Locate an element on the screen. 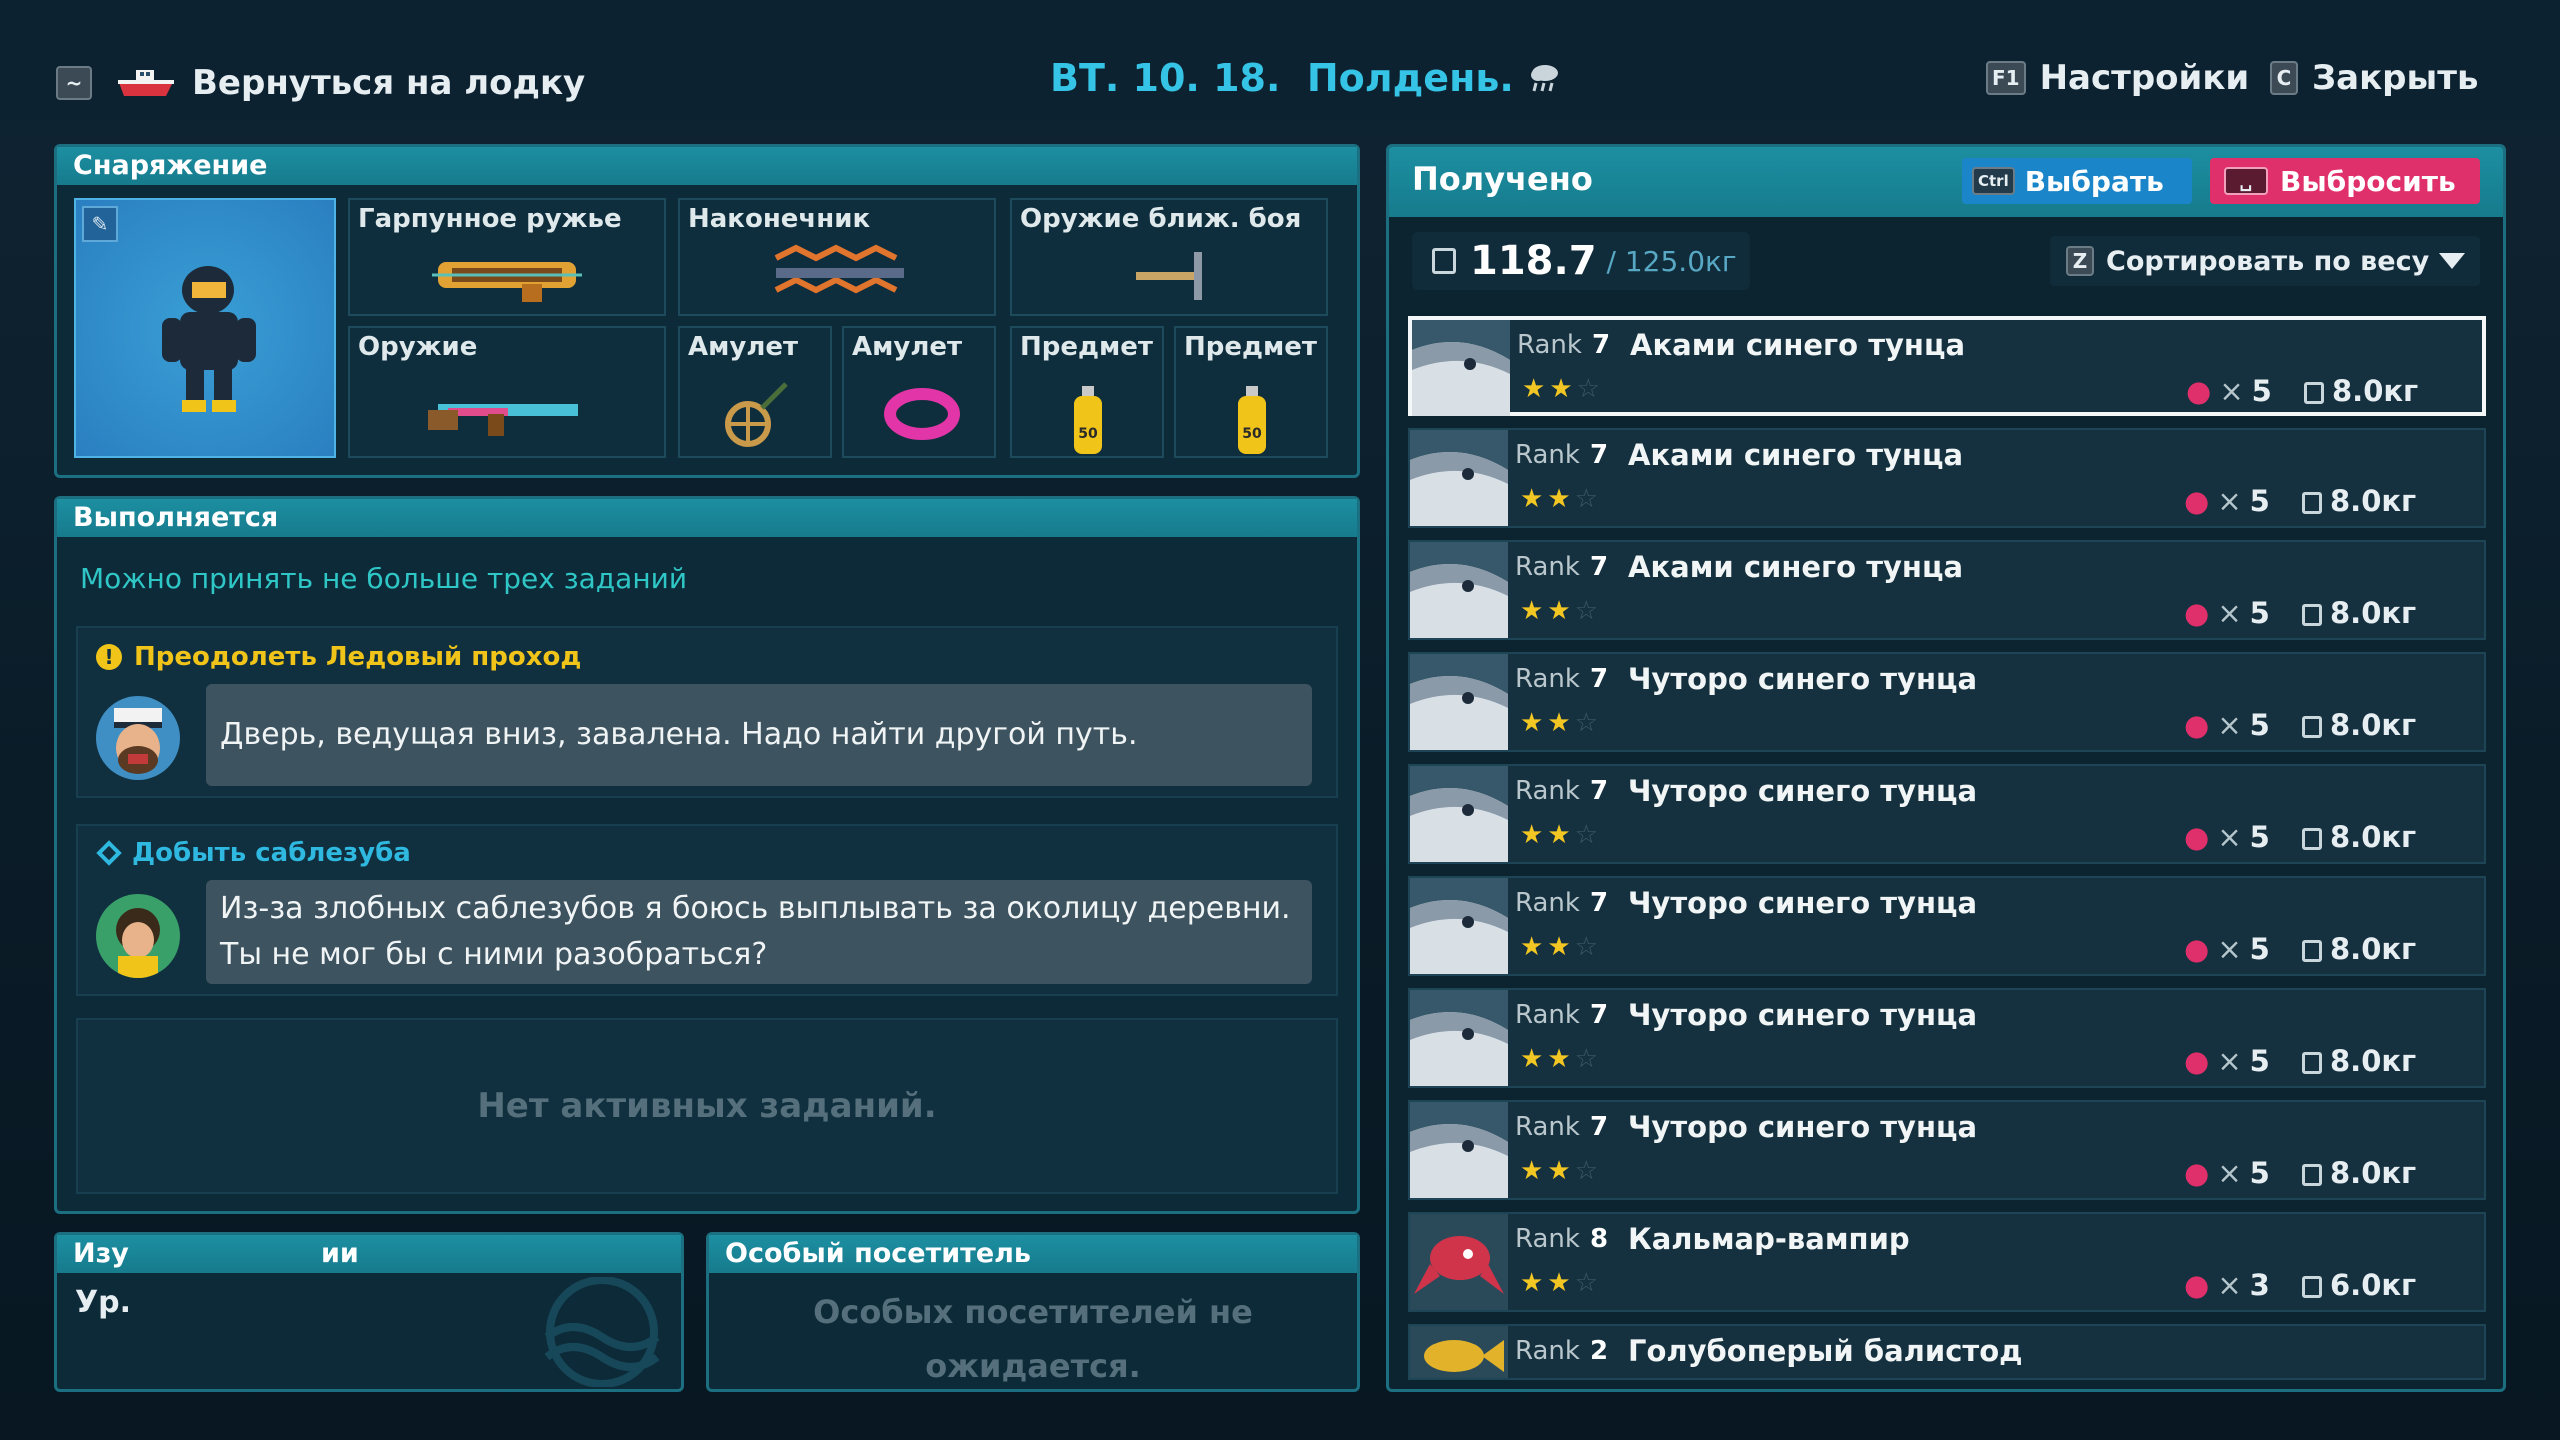  slot-weapon: Оружие is located at coordinates (507, 392).